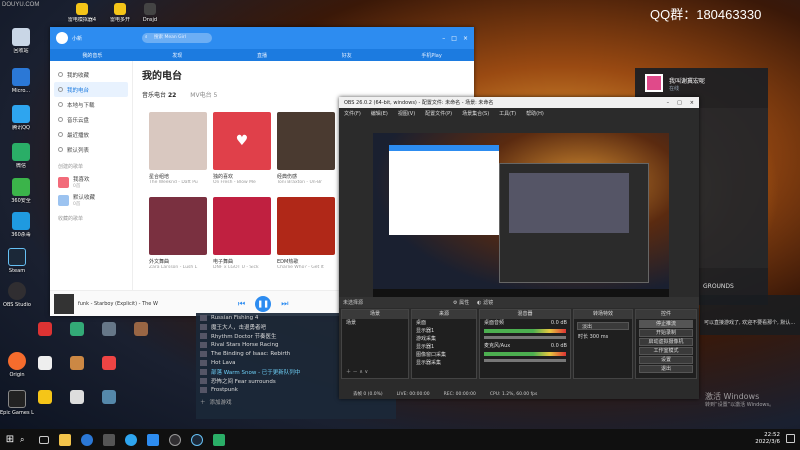  I want to click on scene-item: 场景, so click(375, 323).